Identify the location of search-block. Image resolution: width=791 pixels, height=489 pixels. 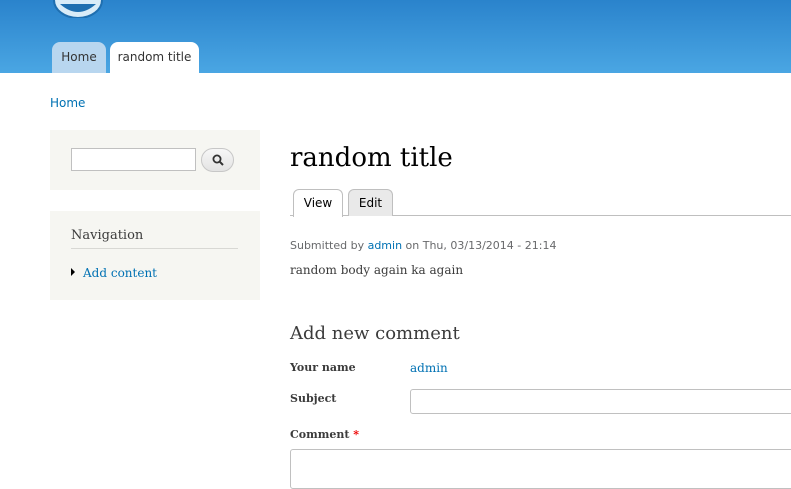
(155, 160).